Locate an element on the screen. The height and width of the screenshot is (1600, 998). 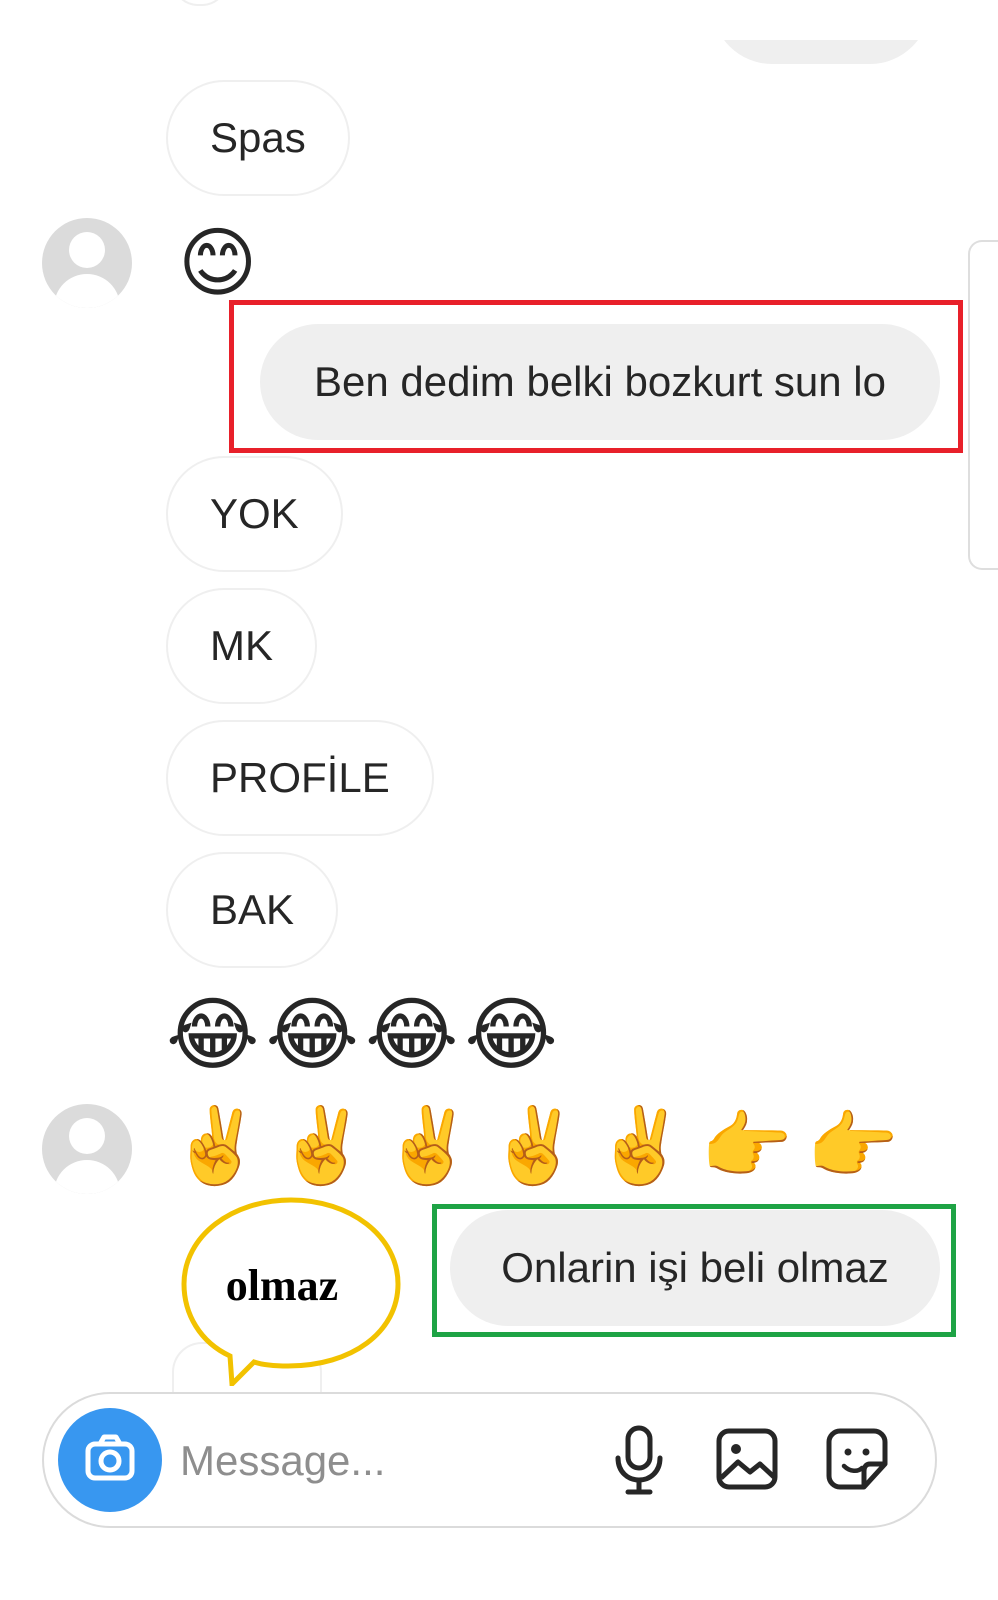
message-input is located at coordinates (380, 1461).